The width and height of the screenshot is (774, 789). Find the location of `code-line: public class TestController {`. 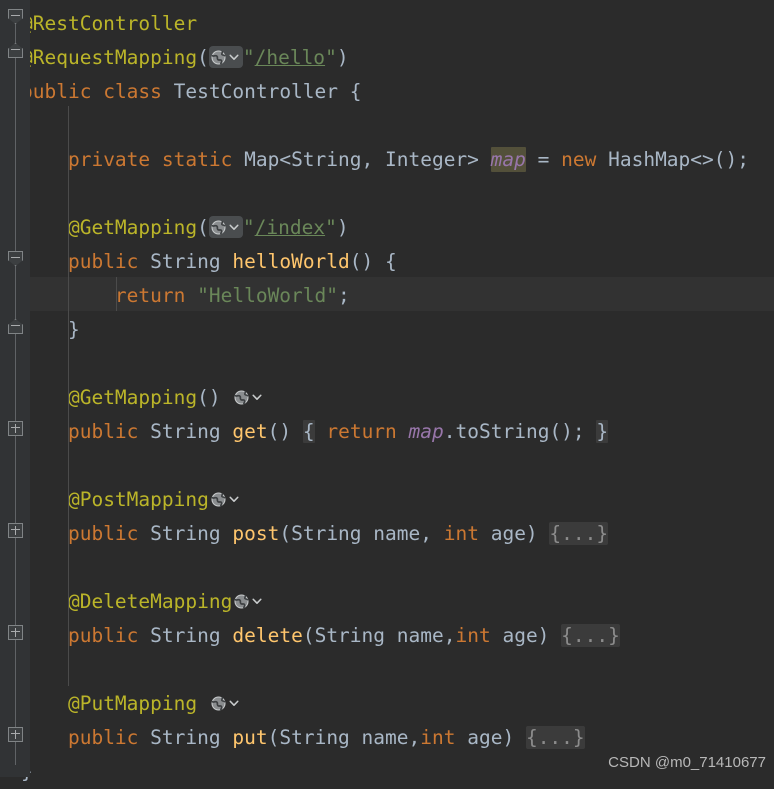

code-line: public class TestController { is located at coordinates (191, 92).